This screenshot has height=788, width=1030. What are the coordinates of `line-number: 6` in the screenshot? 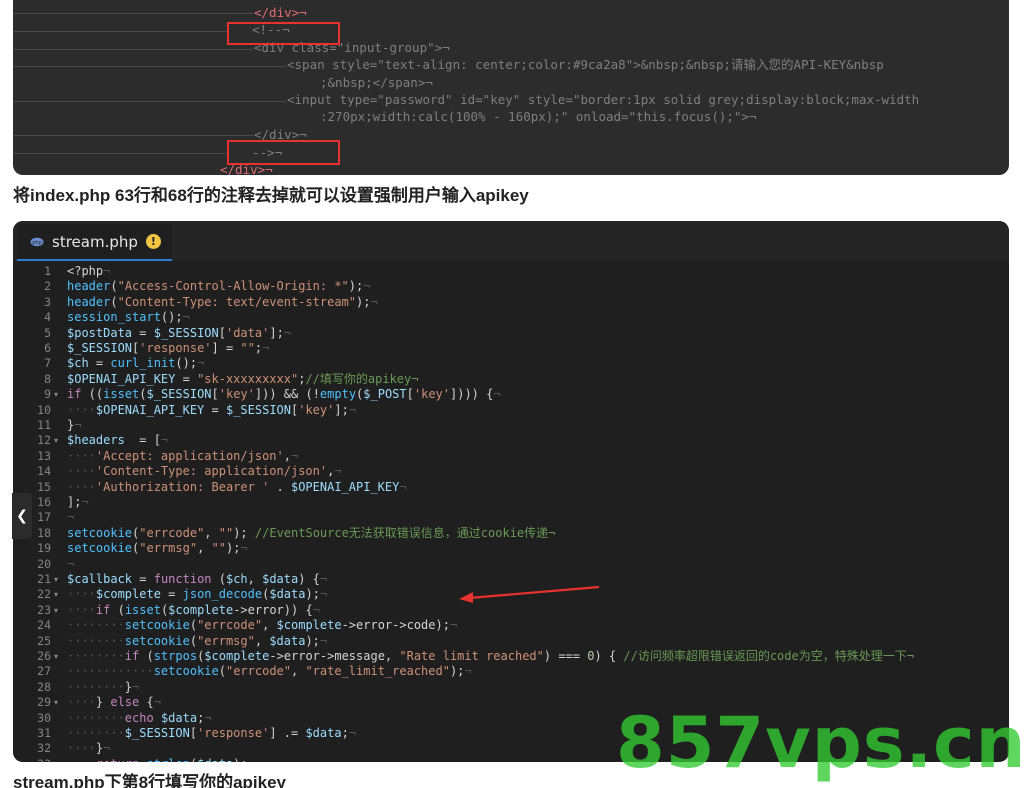 It's located at (47, 348).